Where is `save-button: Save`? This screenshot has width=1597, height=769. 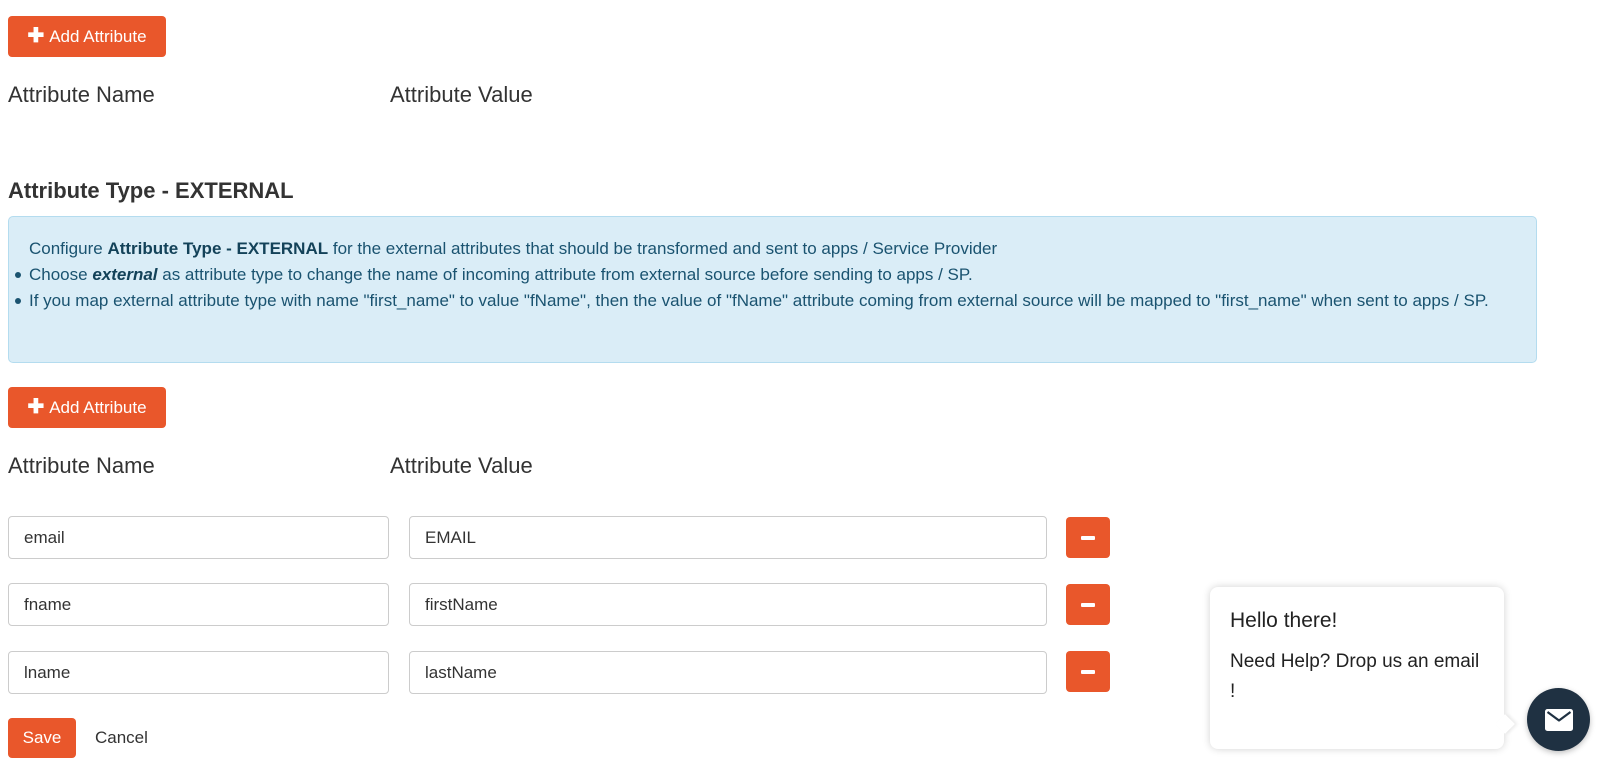
save-button: Save is located at coordinates (42, 738).